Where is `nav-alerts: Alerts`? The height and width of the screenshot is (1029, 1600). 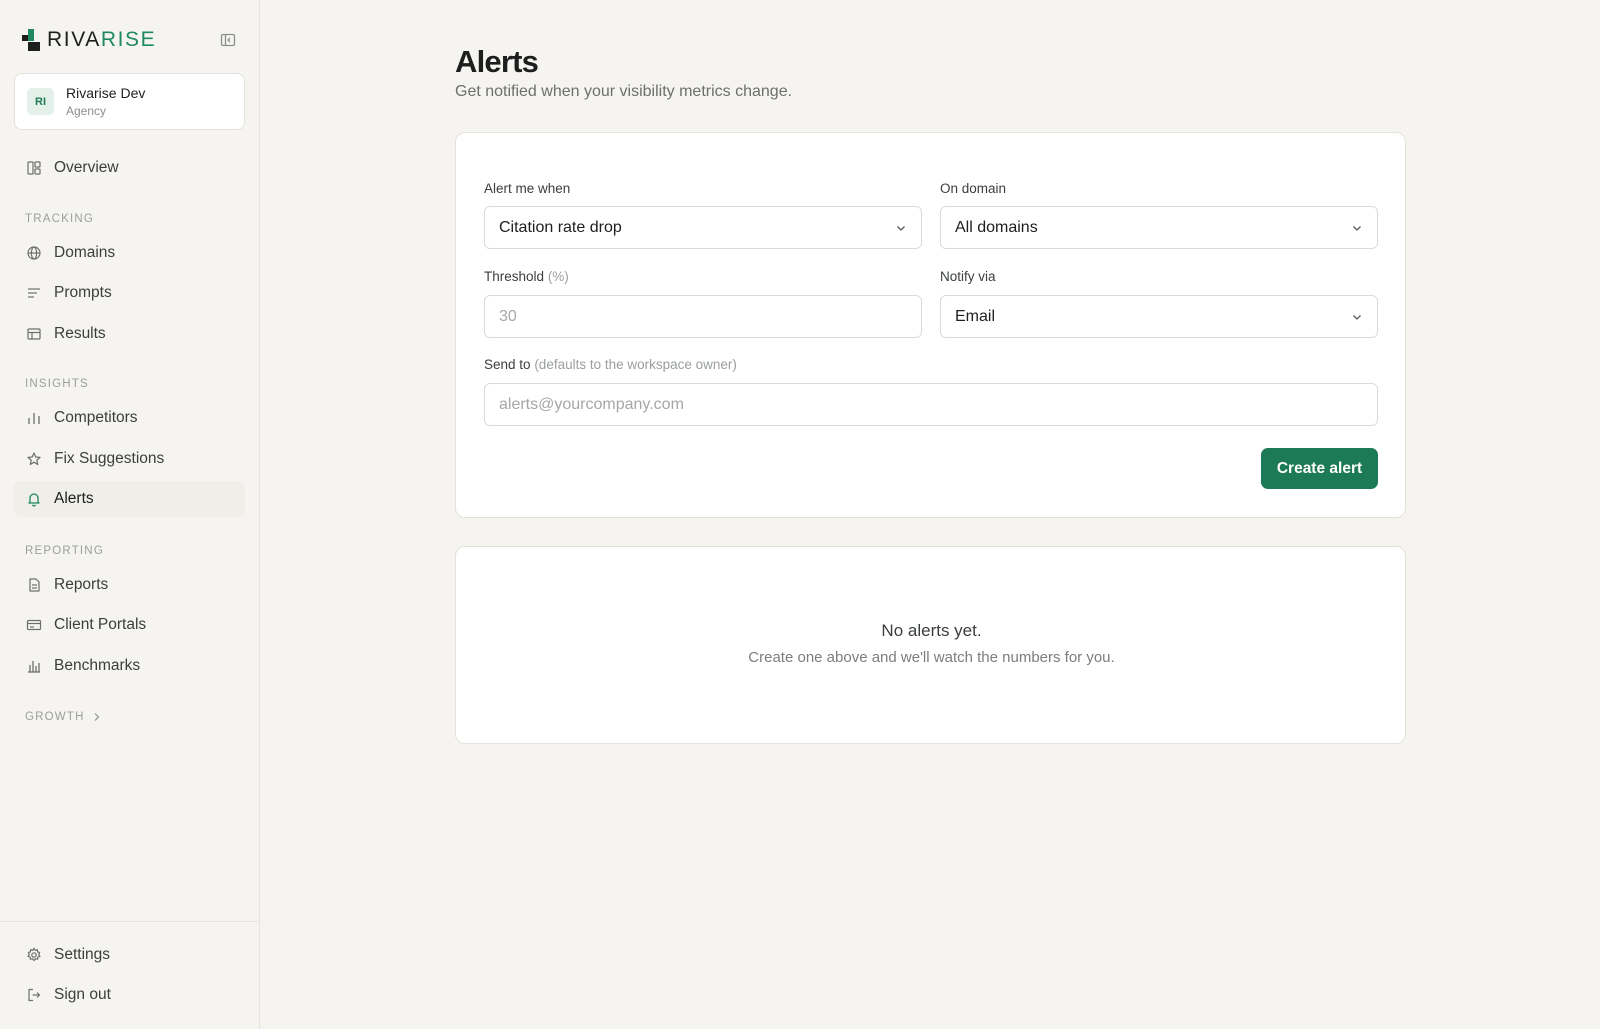 nav-alerts: Alerts is located at coordinates (129, 499).